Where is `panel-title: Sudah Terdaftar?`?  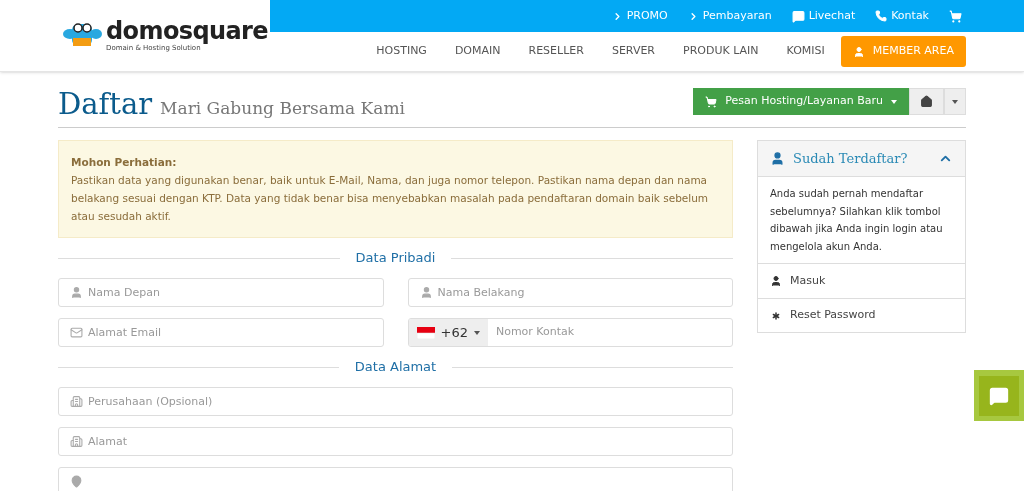
panel-title: Sudah Terdaftar? is located at coordinates (850, 158).